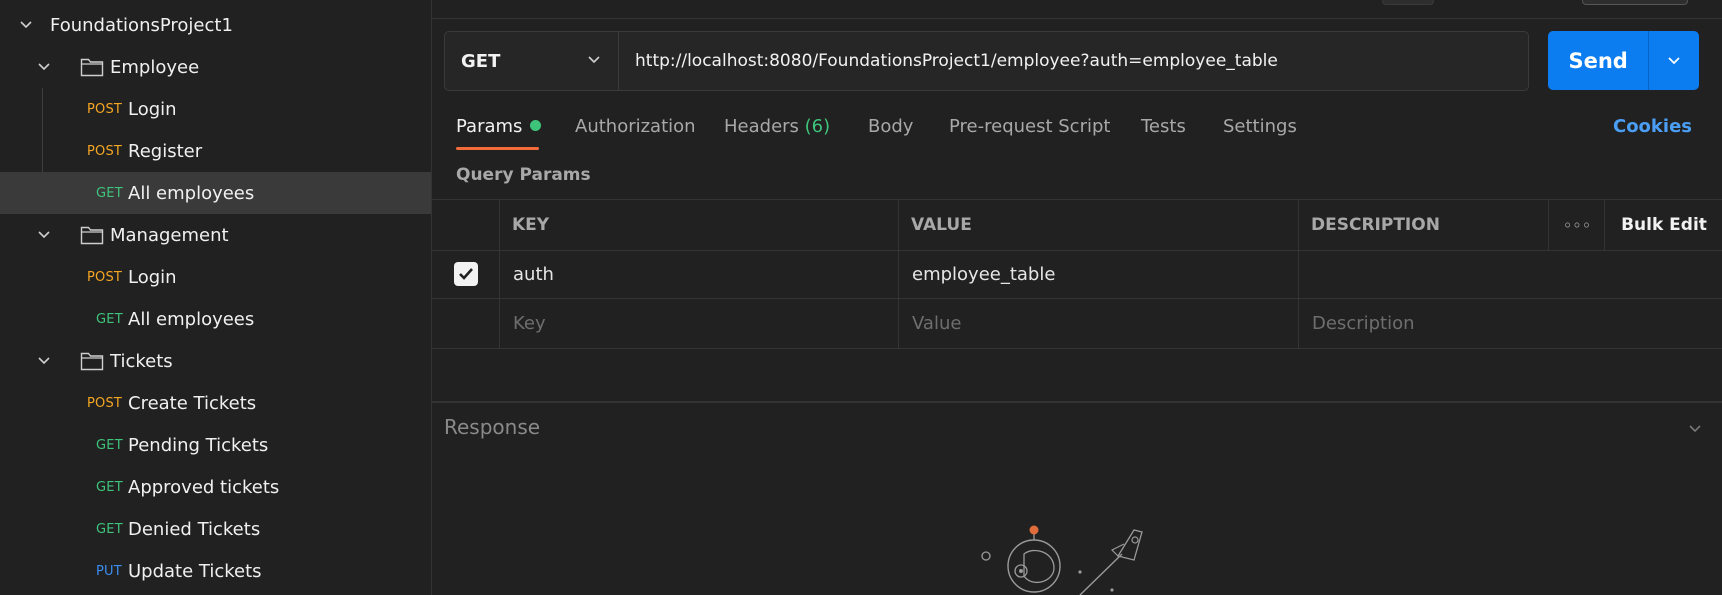  Describe the element at coordinates (1510, 274) in the screenshot. I see `param-description` at that location.